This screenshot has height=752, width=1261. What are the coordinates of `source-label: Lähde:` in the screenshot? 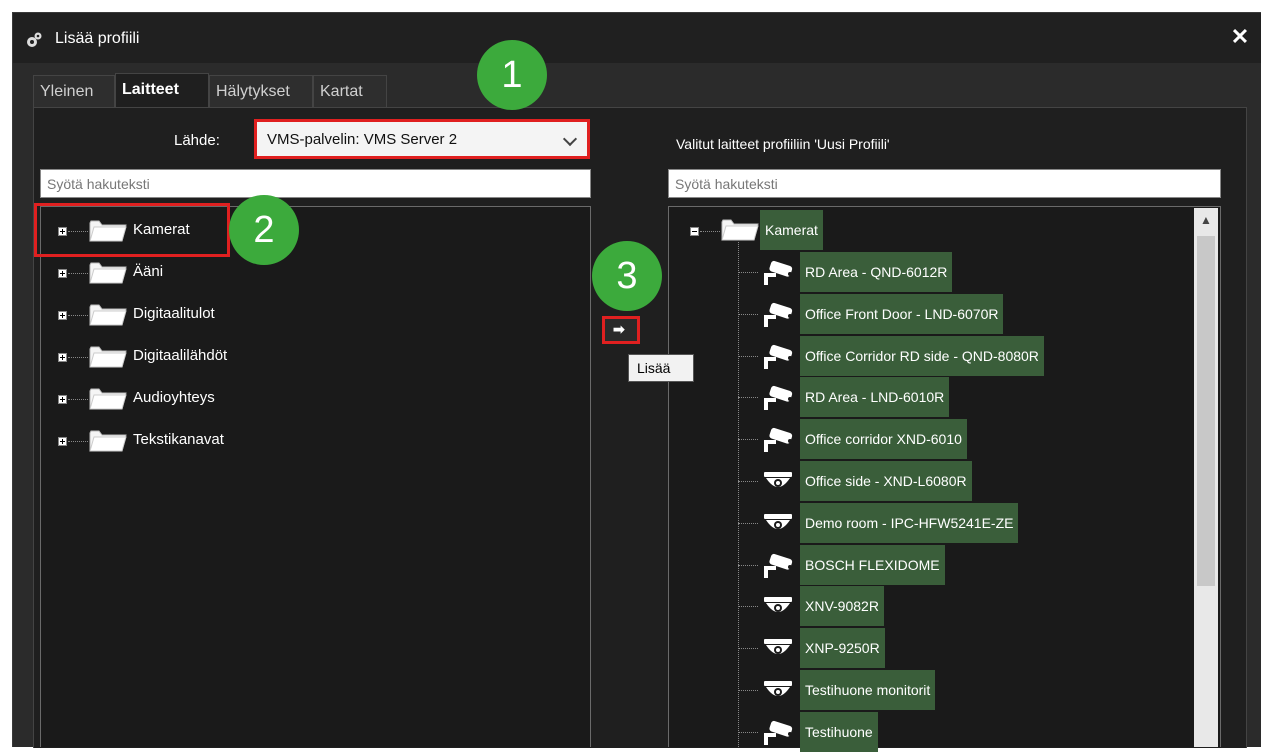 It's located at (197, 140).